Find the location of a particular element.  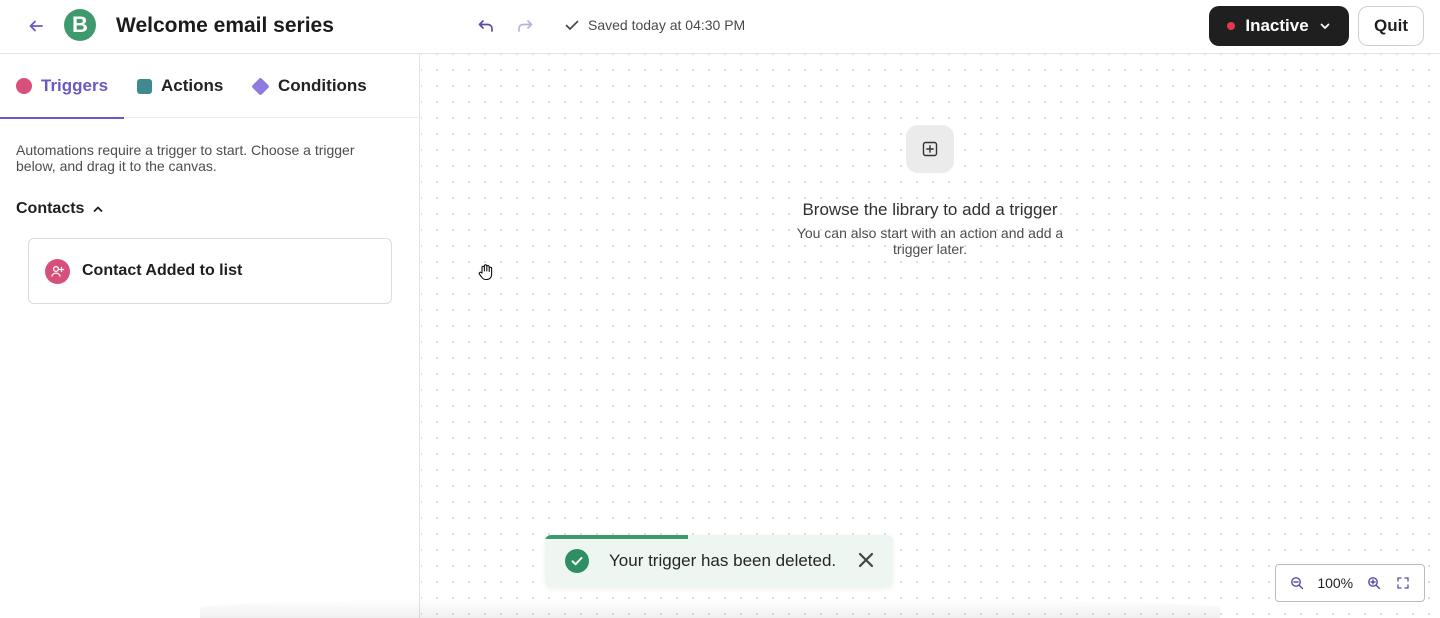

add-user-icon is located at coordinates (57, 271).